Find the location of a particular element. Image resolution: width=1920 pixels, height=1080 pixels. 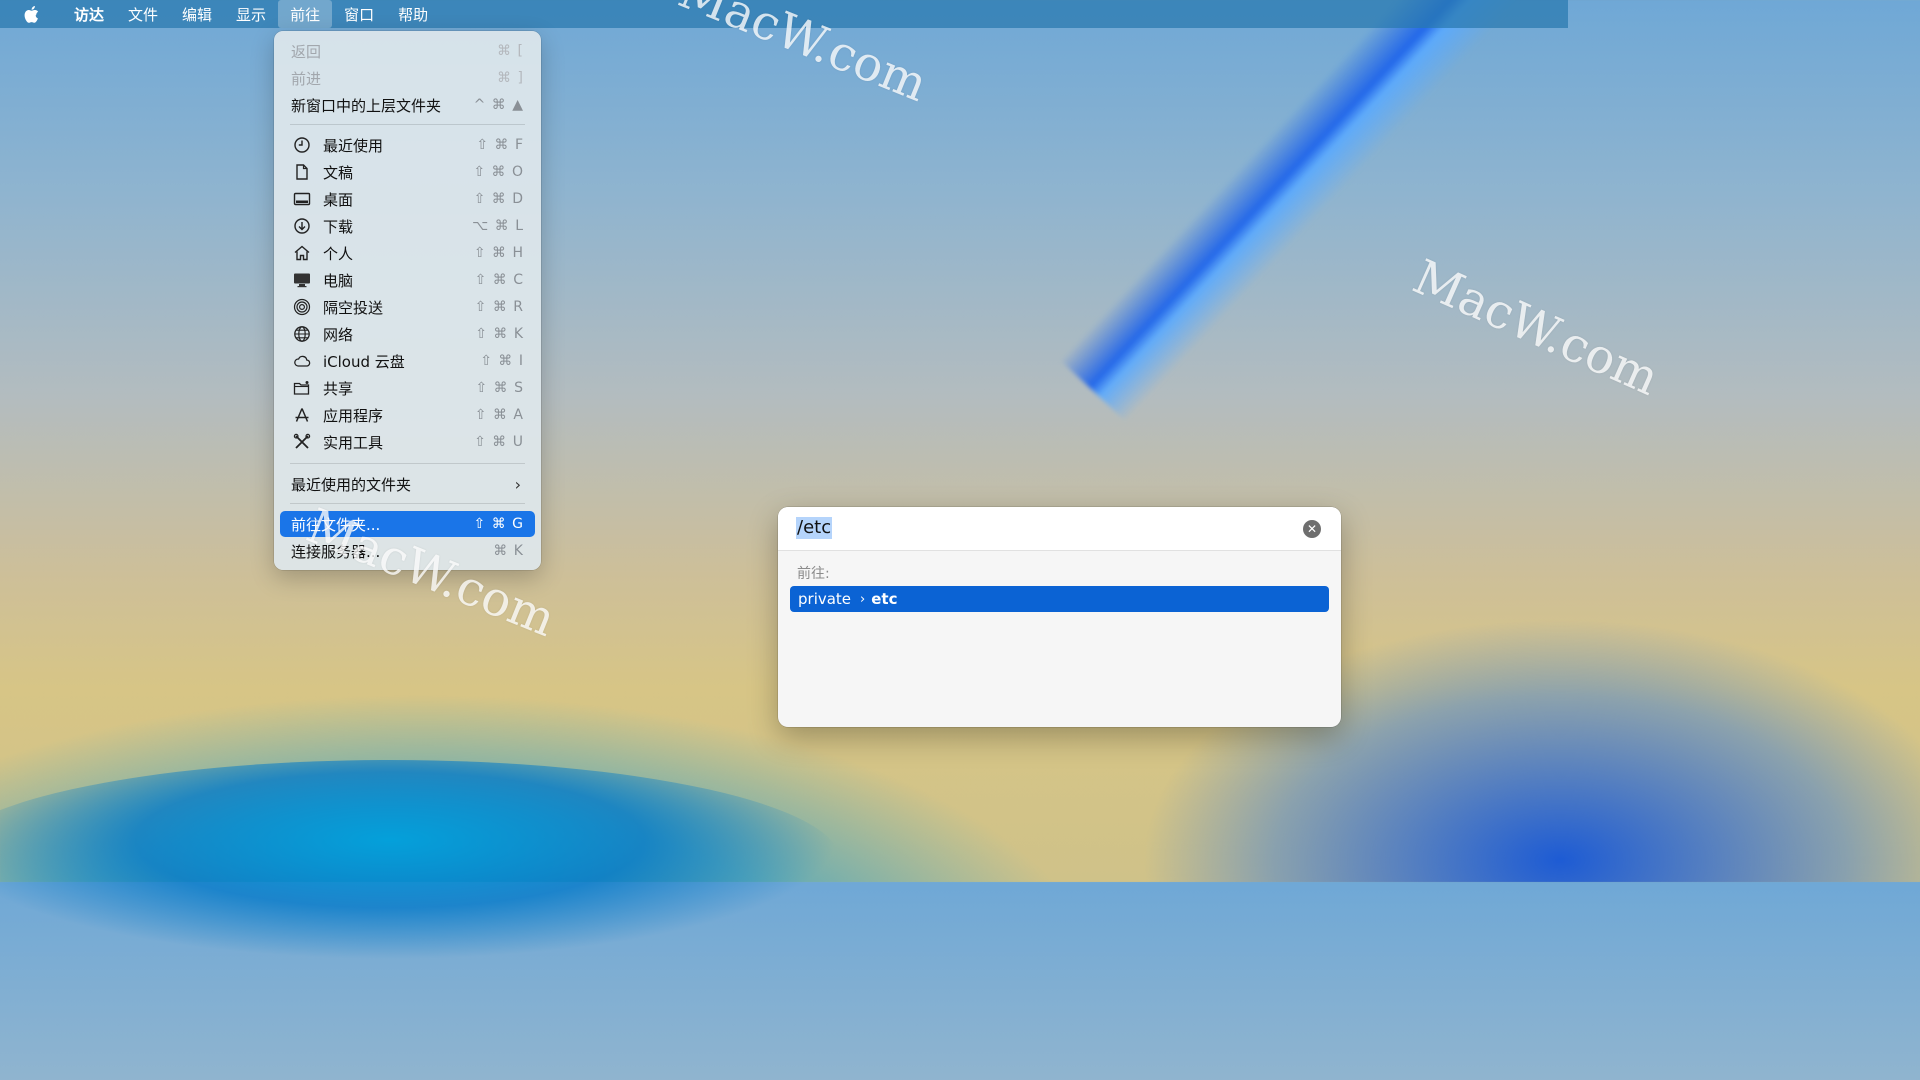

menu-item-shortcut: ⇧ ⌘ G is located at coordinates (498, 524).